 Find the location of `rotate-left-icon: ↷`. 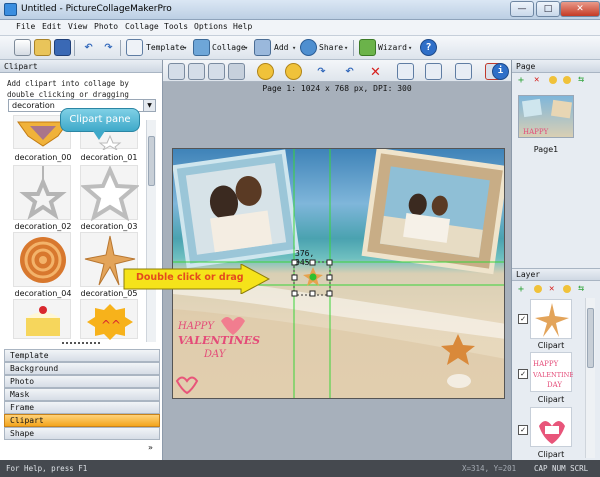

rotate-left-icon: ↷ is located at coordinates (321, 71).